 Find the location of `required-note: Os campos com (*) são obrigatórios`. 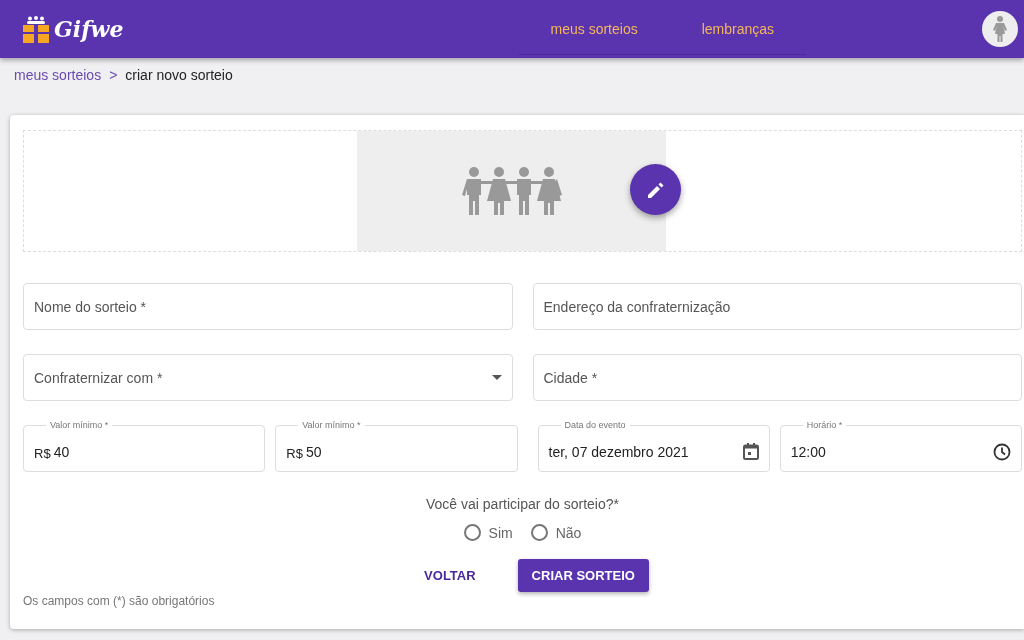

required-note: Os campos com (*) são obrigatórios is located at coordinates (119, 601).